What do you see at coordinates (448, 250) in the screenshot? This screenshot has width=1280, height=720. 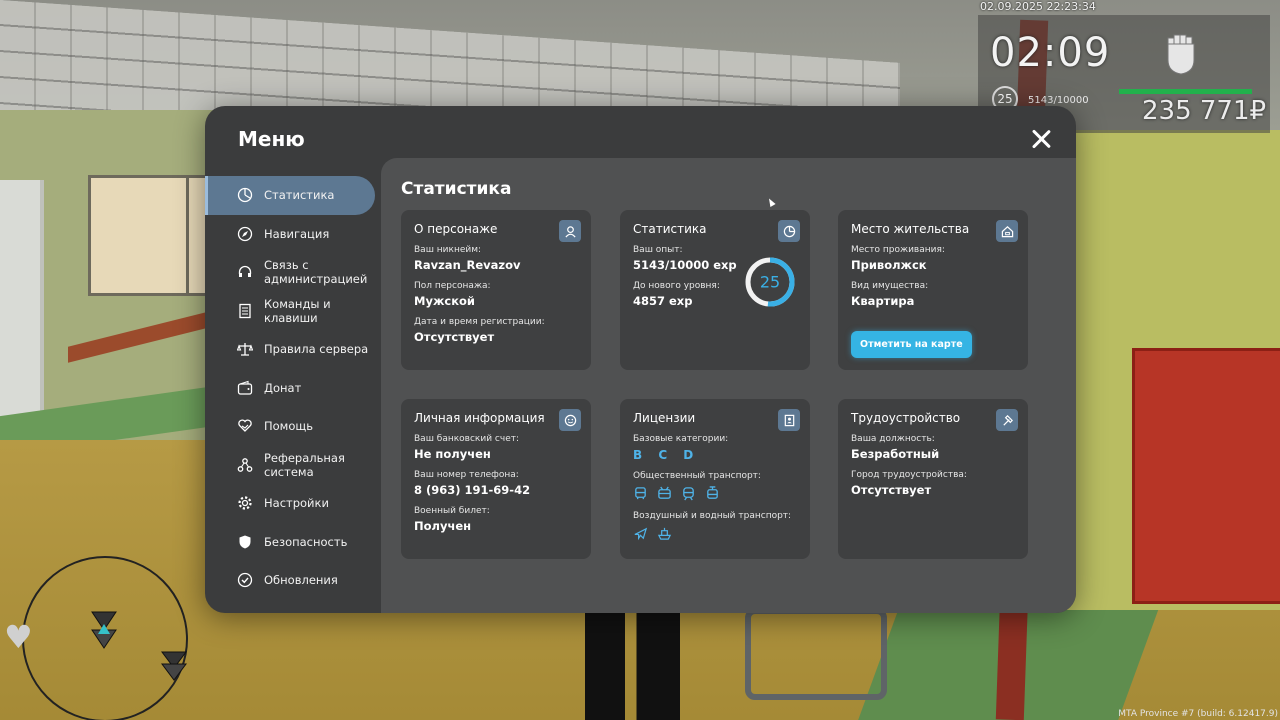 I see `nickname-label: Ваш никнейм:` at bounding box center [448, 250].